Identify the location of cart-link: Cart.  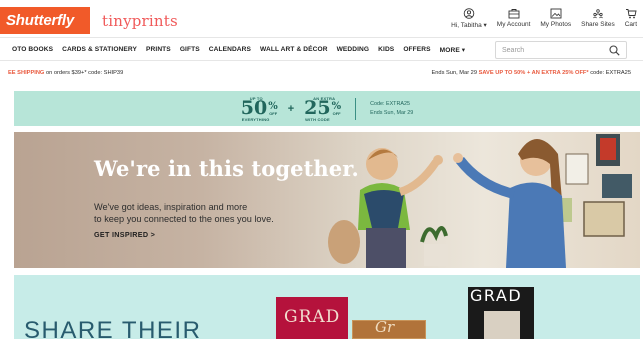
(631, 18).